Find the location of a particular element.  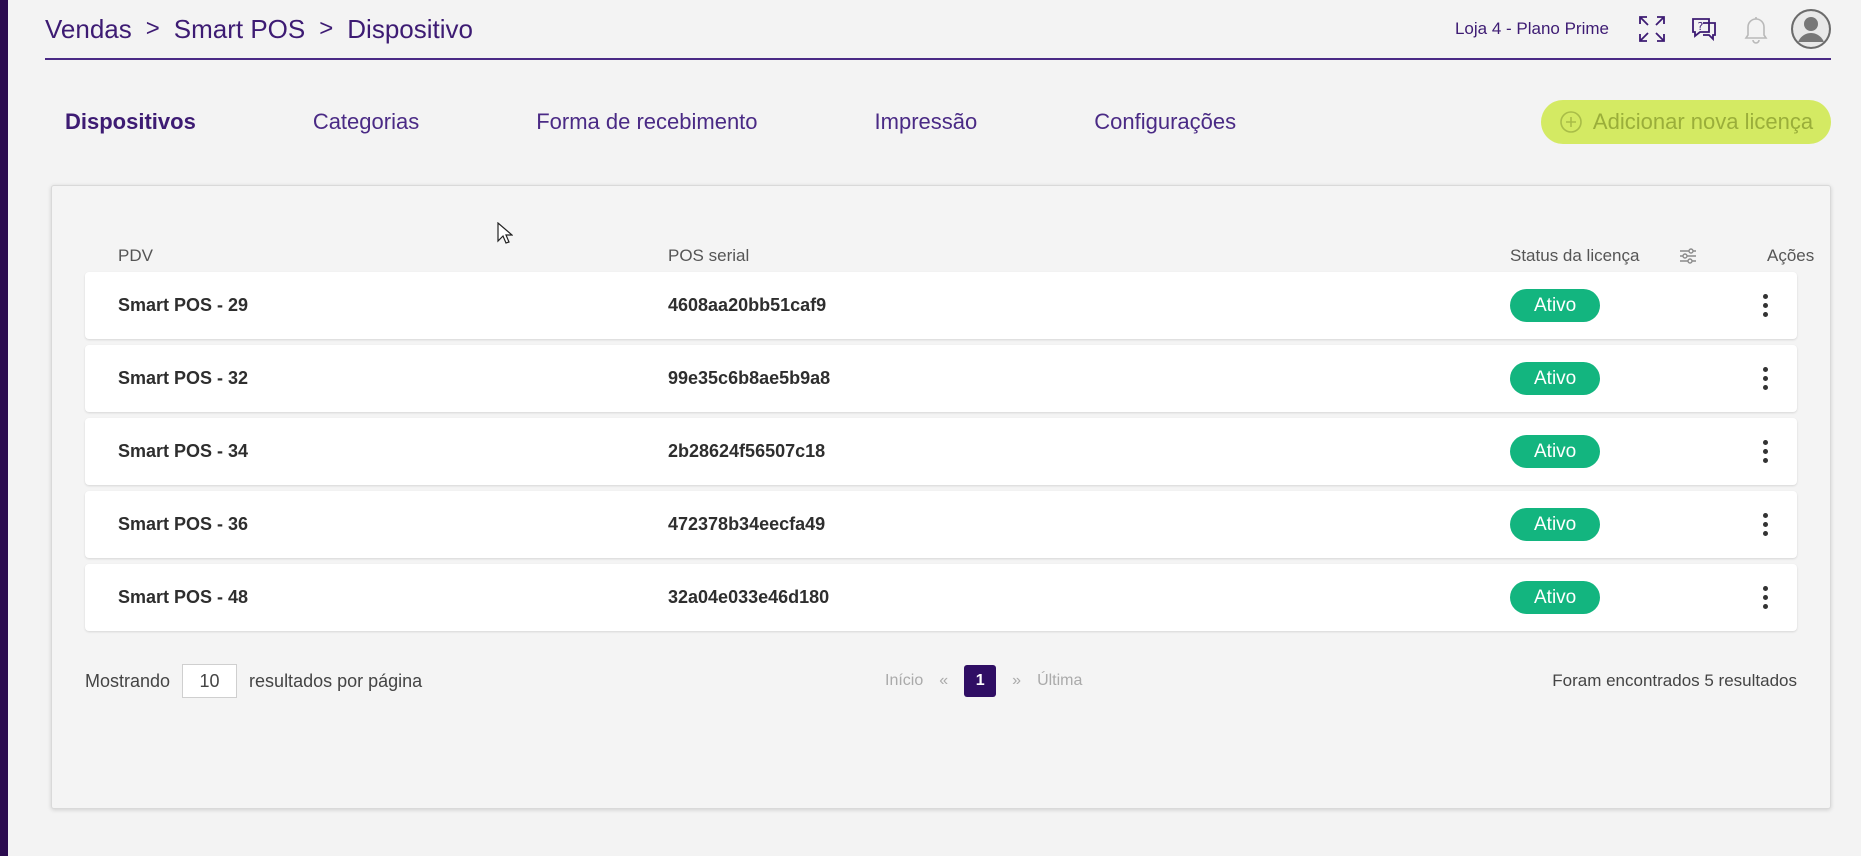

tab-dispositivos: Dispositivos is located at coordinates (130, 122).